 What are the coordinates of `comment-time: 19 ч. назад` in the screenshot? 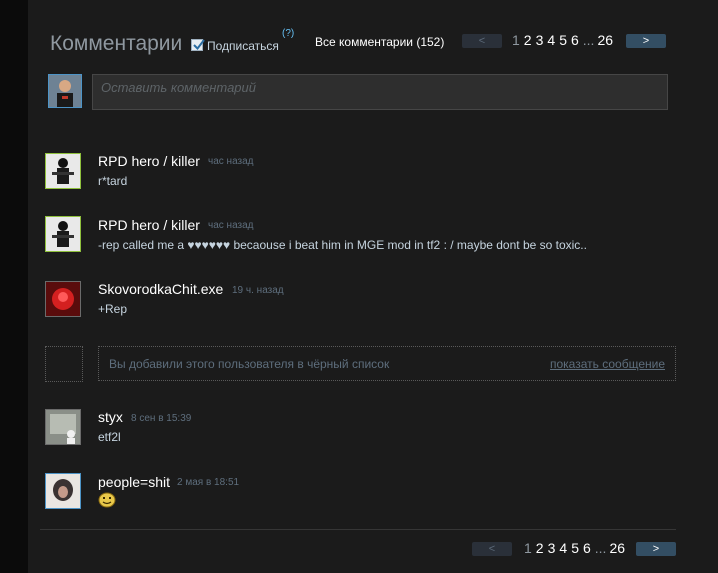 It's located at (258, 290).